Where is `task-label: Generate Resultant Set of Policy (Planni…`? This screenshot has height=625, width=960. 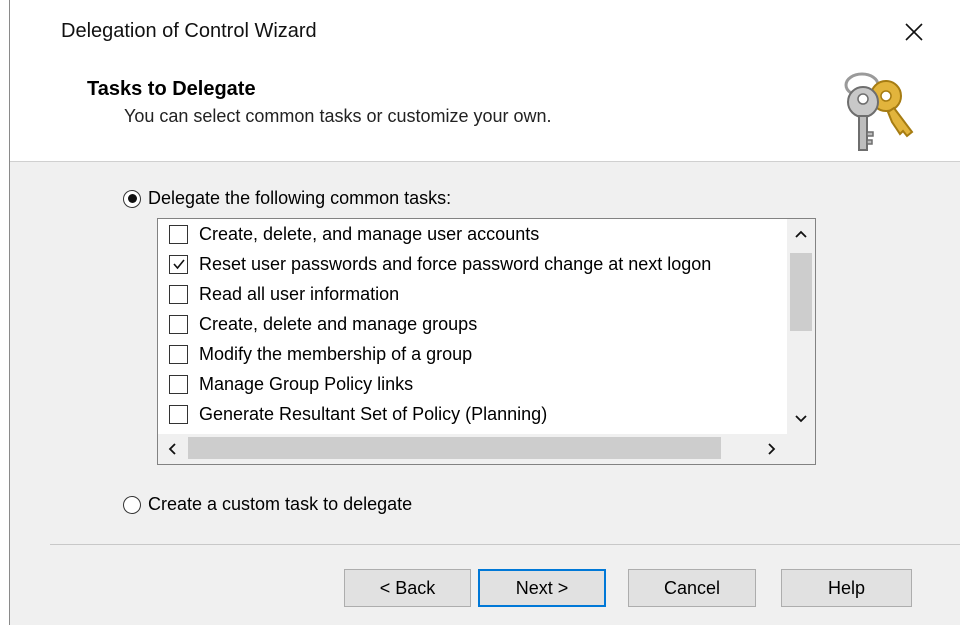 task-label: Generate Resultant Set of Policy (Planni… is located at coordinates (373, 413).